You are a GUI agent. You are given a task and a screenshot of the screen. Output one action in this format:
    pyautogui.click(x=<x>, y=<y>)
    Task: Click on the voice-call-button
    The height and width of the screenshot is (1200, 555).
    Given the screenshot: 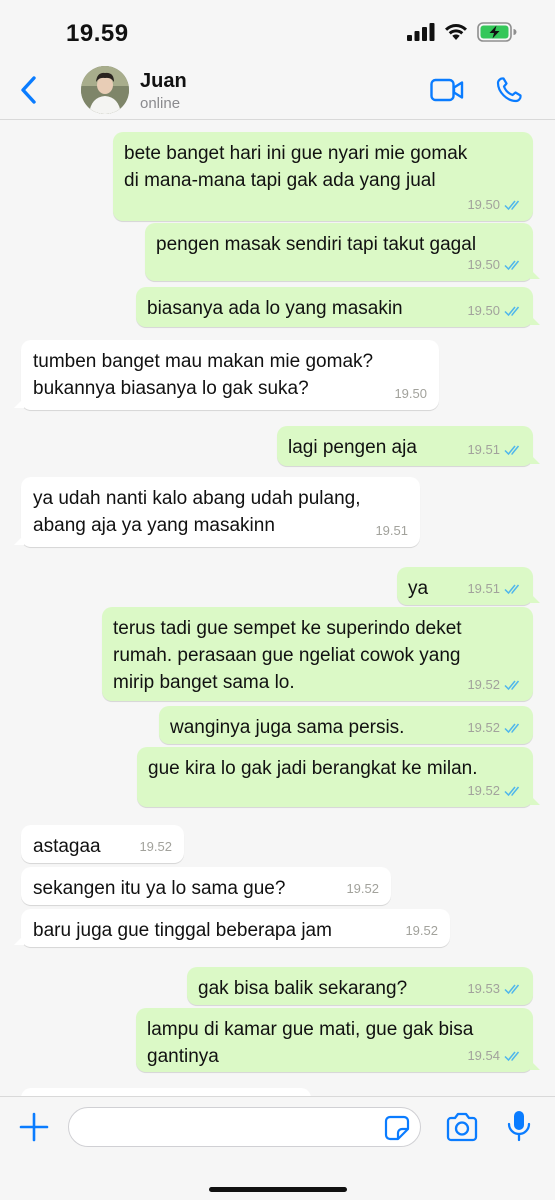 What is the action you would take?
    pyautogui.click(x=509, y=90)
    